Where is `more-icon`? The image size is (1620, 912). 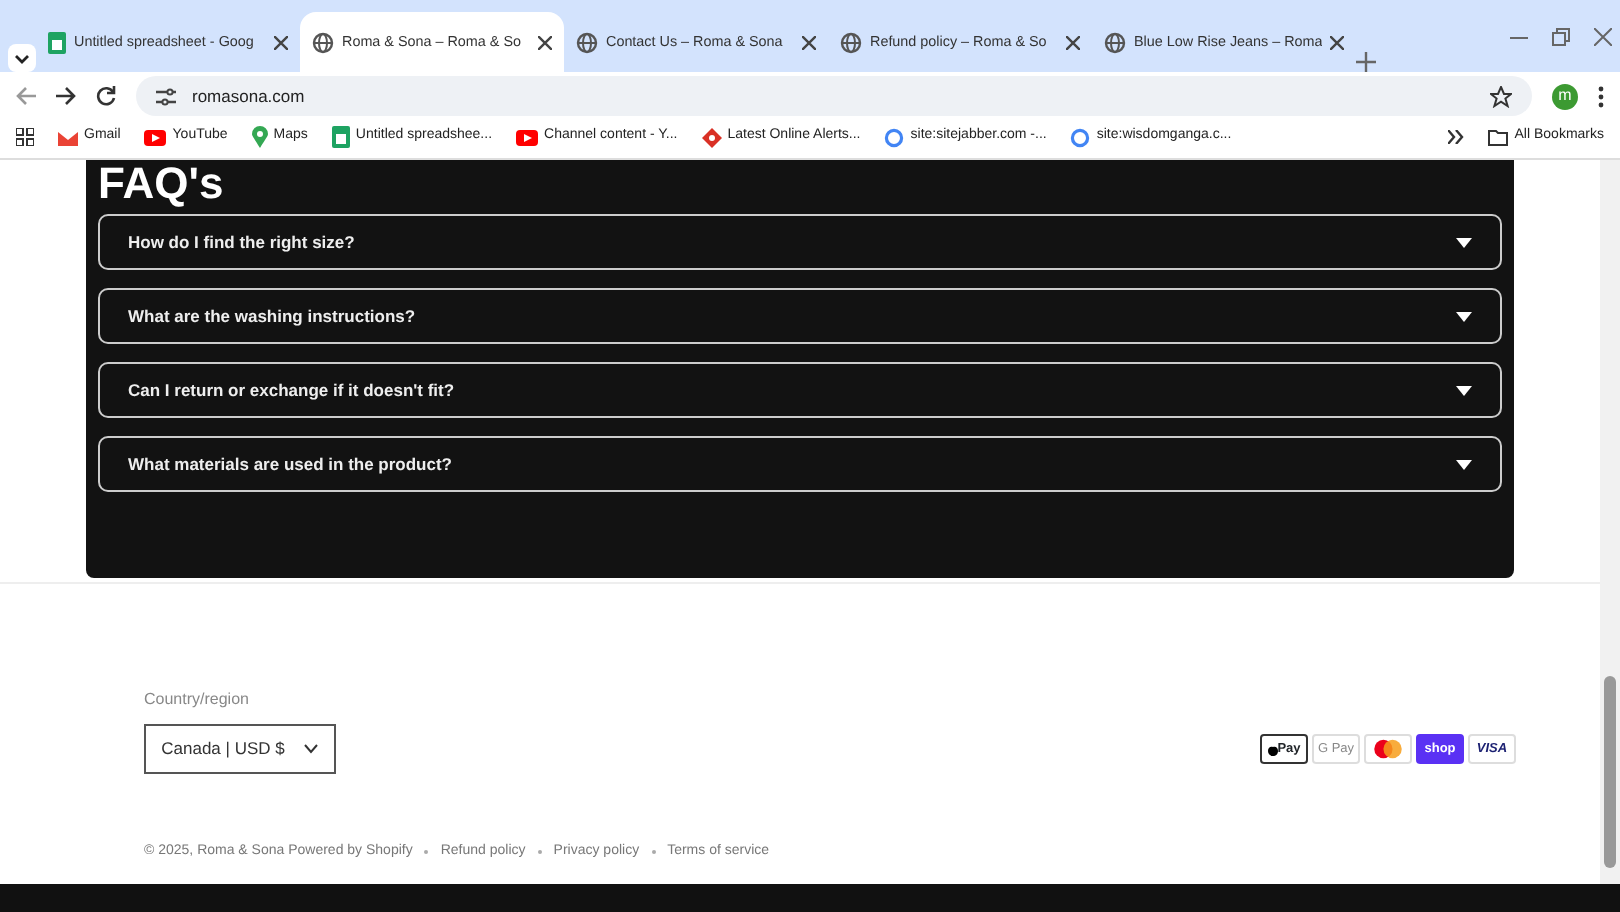 more-icon is located at coordinates (1601, 96).